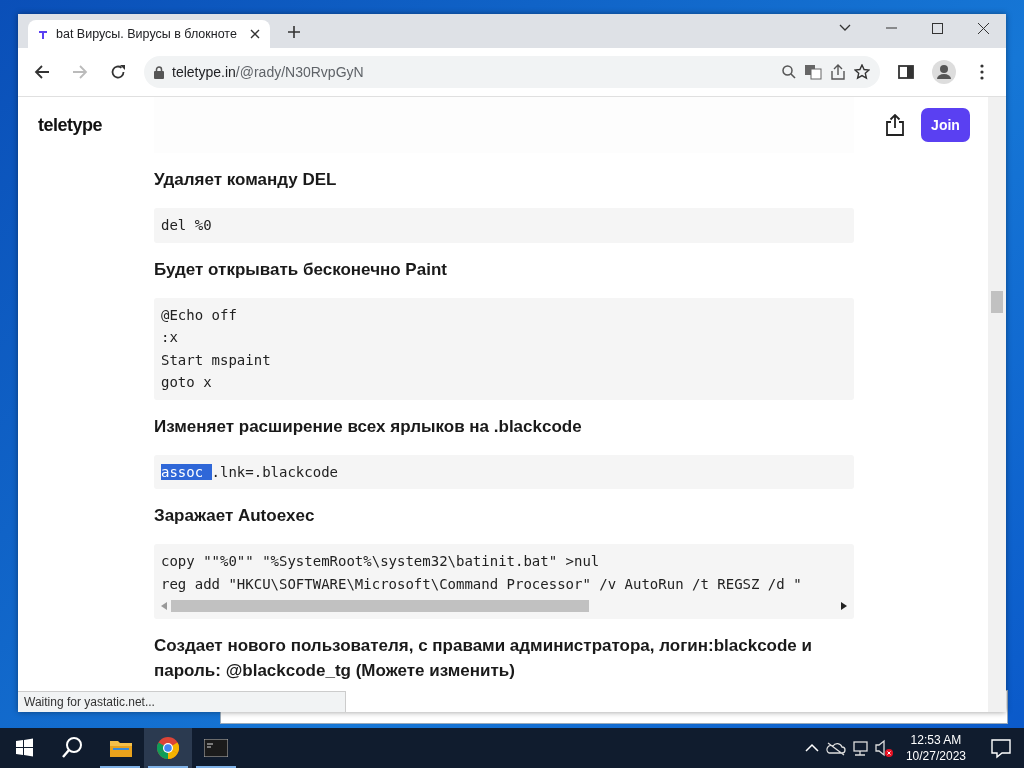 This screenshot has height=768, width=1024. I want to click on code-line: reg add "HKCU\SOFTWARE\Microsoft\Command Processor" /v AutoRun /t REGSZ /d ", so click(482, 584).